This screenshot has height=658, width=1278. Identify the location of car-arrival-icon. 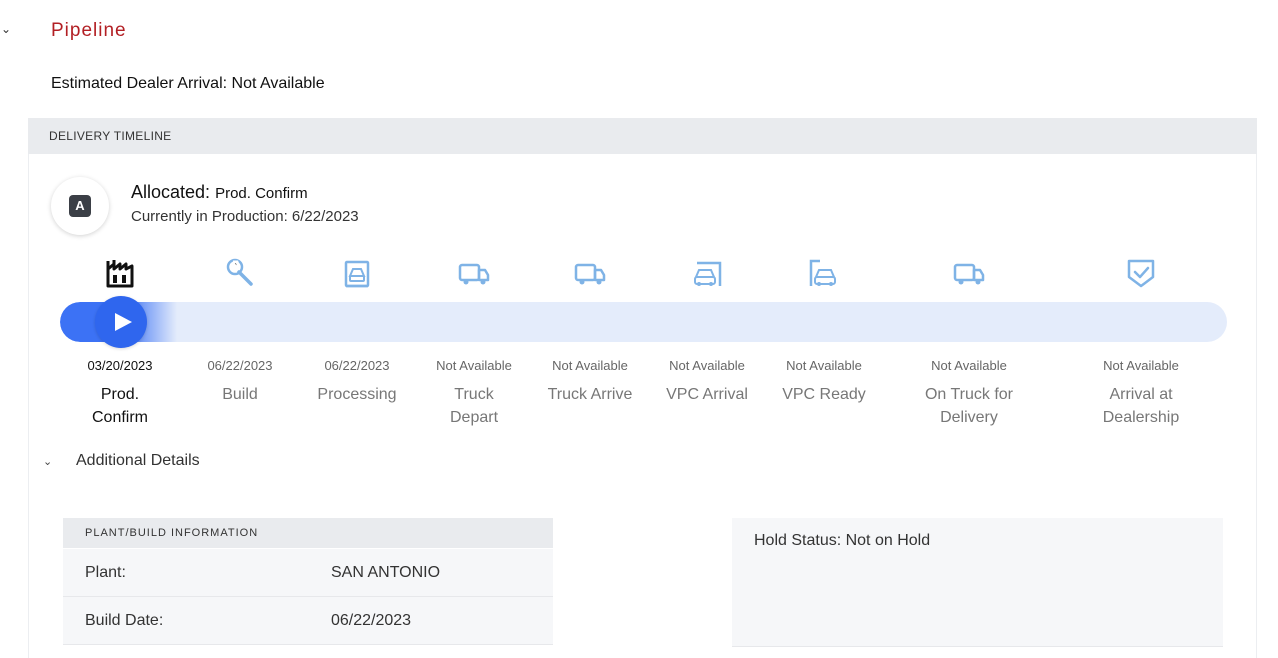
(707, 273).